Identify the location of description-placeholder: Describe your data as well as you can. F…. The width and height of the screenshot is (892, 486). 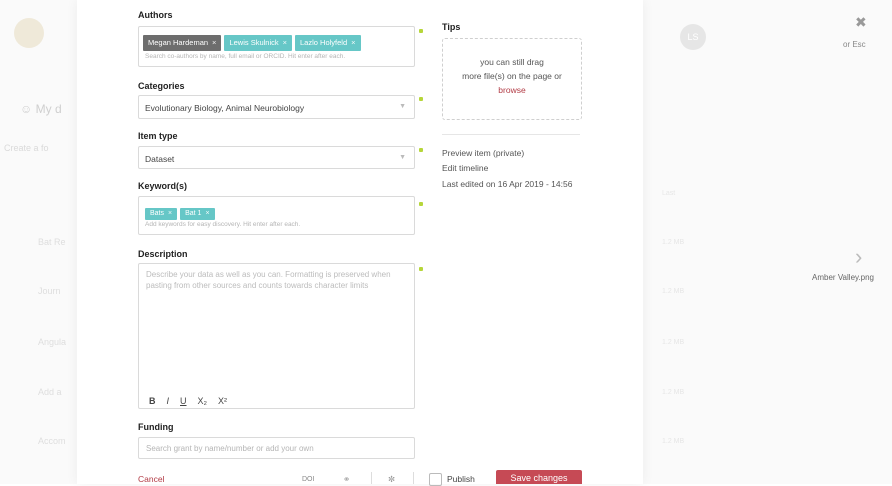
(268, 280).